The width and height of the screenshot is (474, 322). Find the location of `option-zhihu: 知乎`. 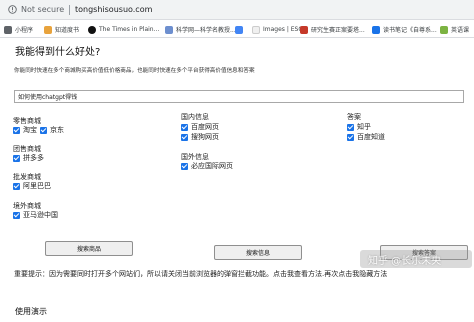

option-zhihu: 知乎 is located at coordinates (359, 127).